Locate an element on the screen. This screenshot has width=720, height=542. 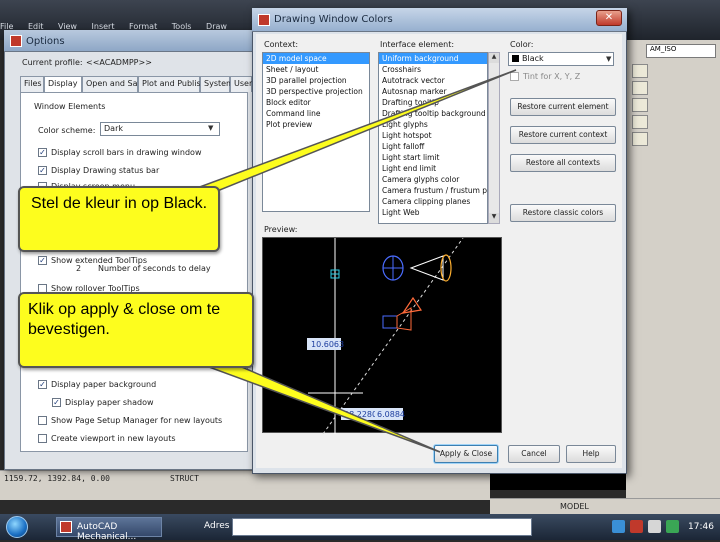
tab-files: Files is located at coordinates (32, 84).